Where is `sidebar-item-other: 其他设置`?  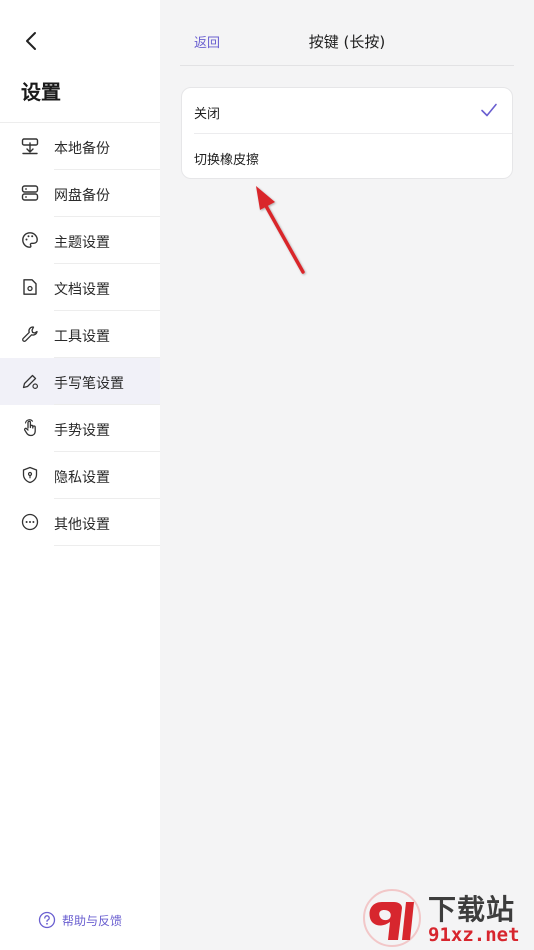 sidebar-item-other: 其他设置 is located at coordinates (80, 522).